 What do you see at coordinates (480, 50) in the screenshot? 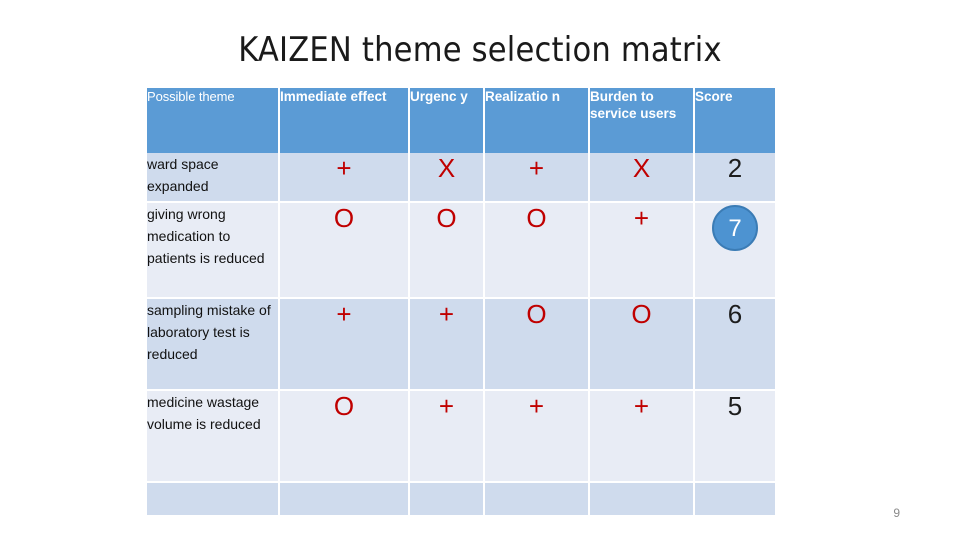
I see `page-title: KAIZEN theme selection matrix` at bounding box center [480, 50].